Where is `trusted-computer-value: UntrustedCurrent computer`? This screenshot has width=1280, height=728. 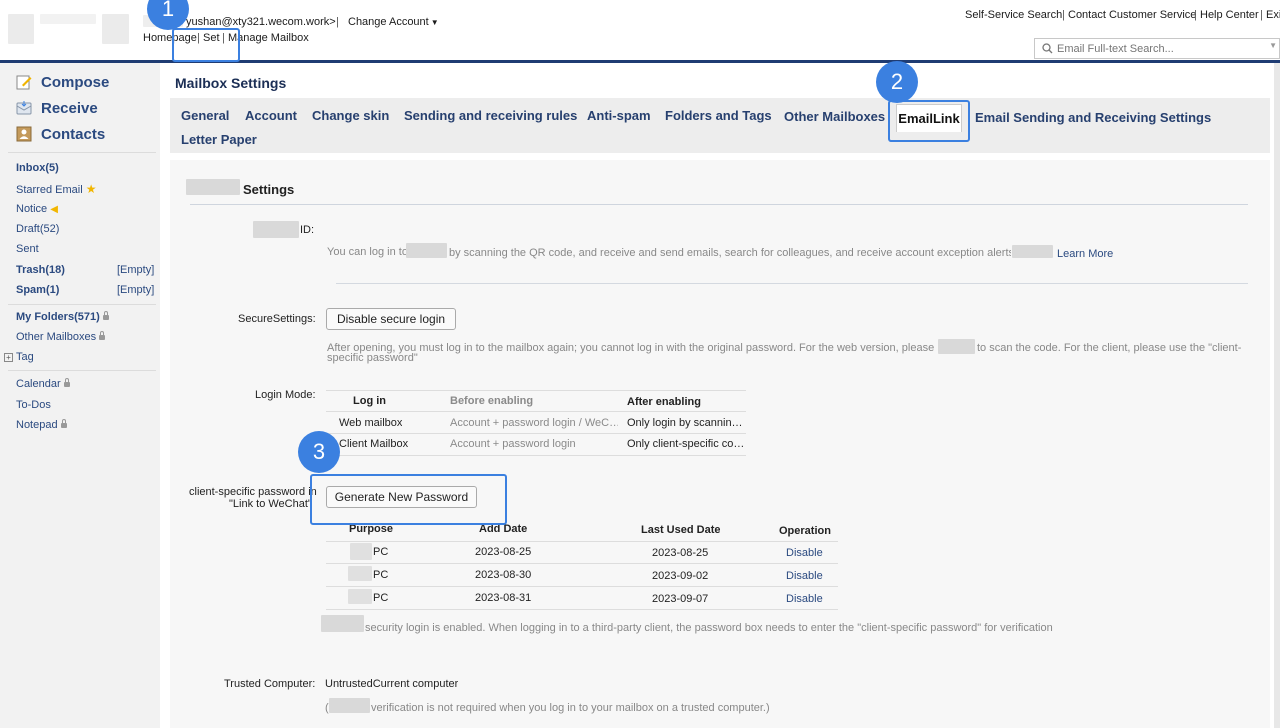
trusted-computer-value: UntrustedCurrent computer is located at coordinates (392, 684).